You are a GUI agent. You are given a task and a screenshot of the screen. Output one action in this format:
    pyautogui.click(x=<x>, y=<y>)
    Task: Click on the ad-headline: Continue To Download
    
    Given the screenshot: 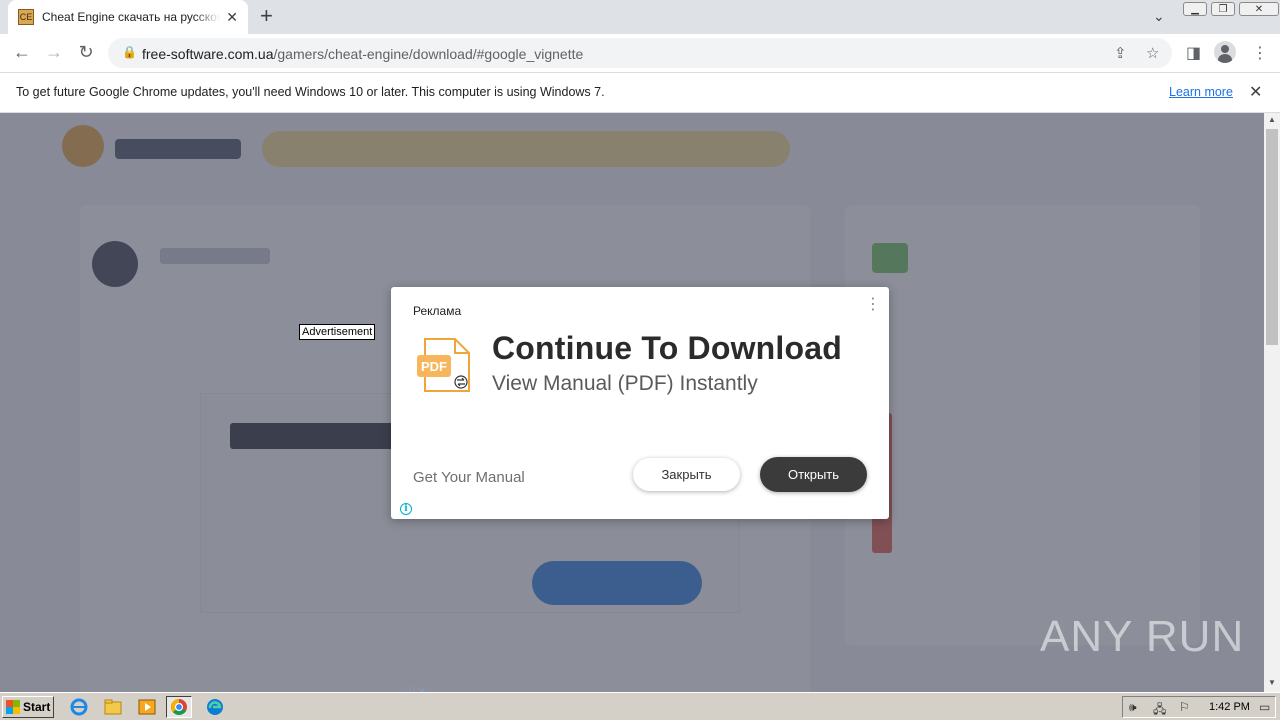 What is the action you would take?
    pyautogui.click(x=667, y=348)
    